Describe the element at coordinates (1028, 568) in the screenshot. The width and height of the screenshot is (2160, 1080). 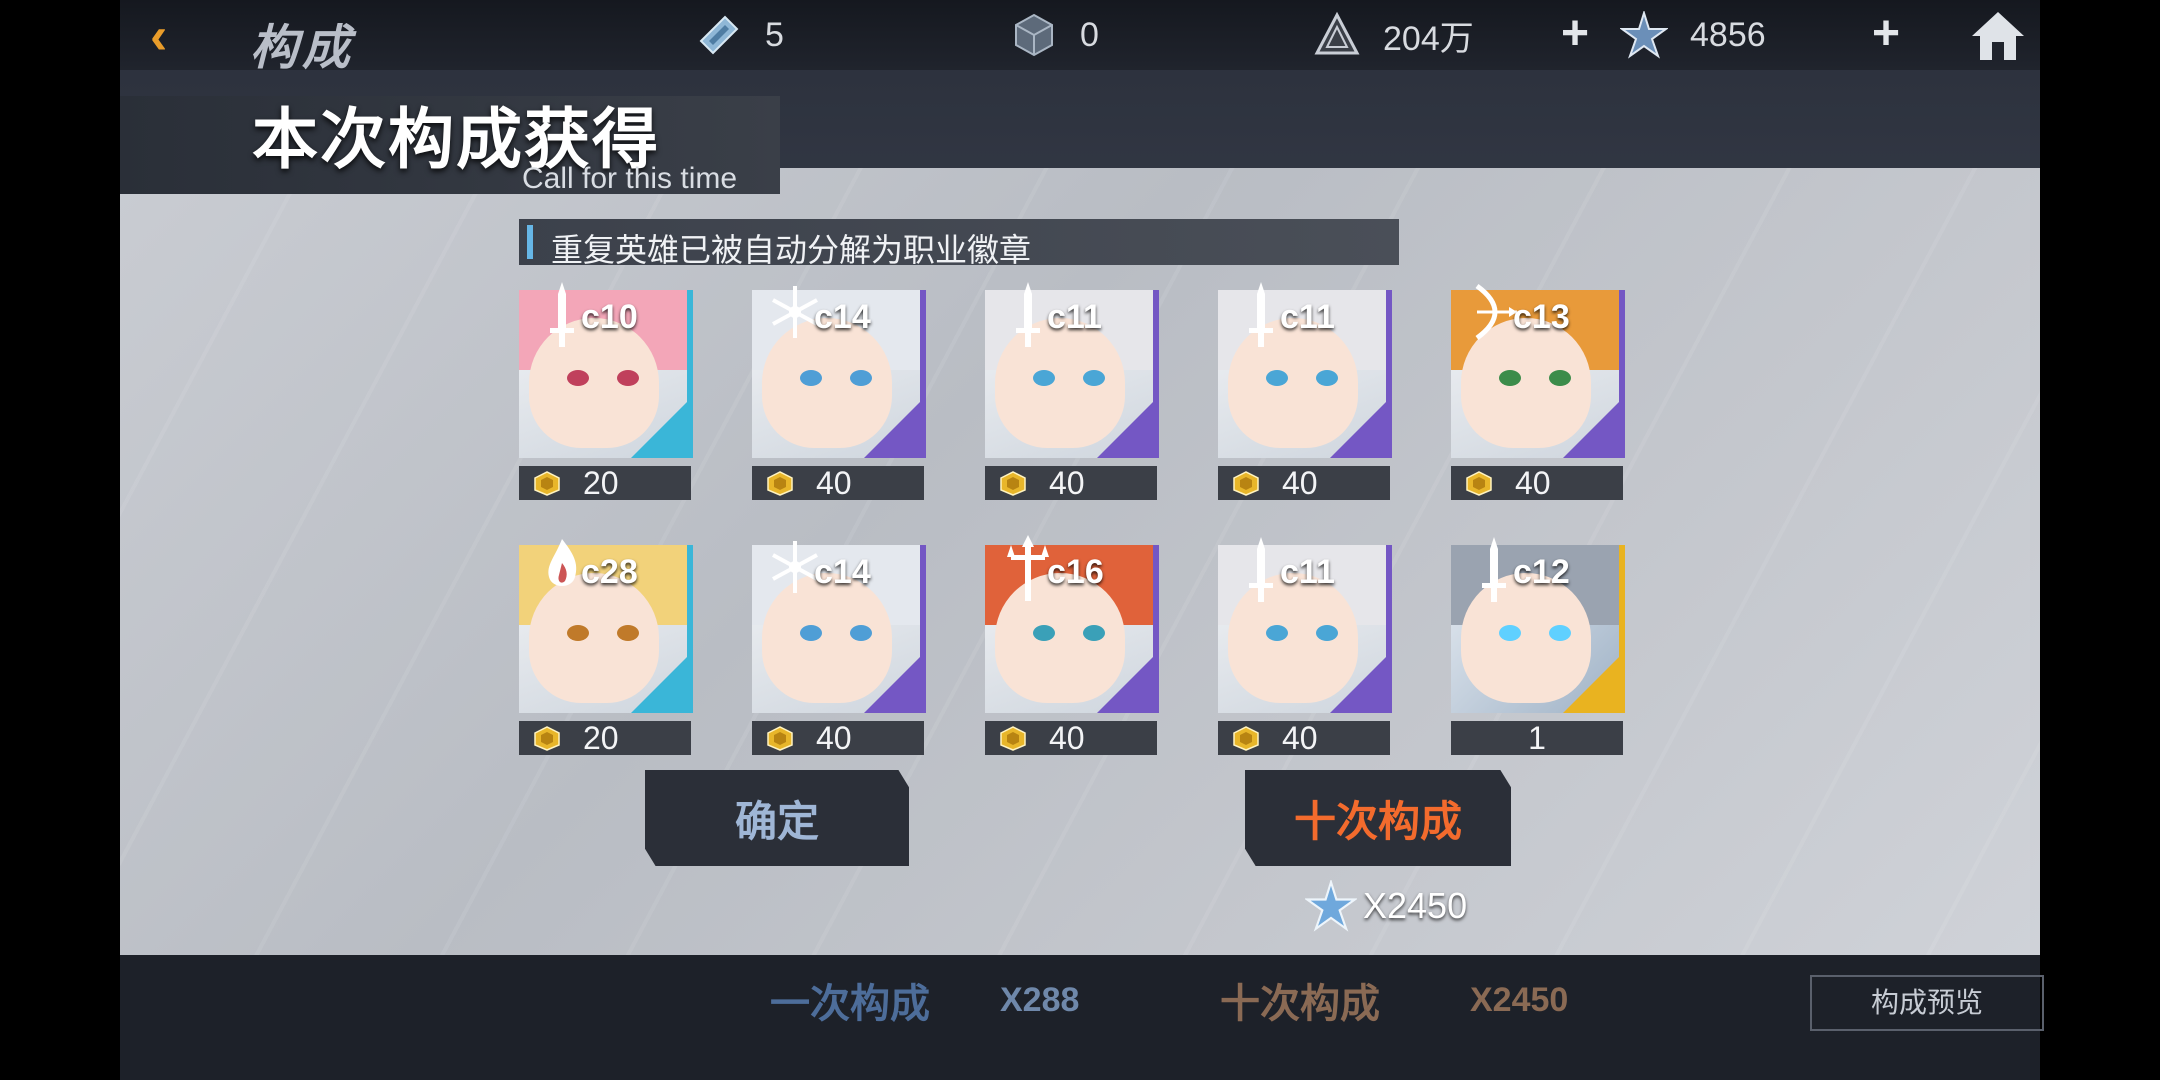
I see `trident-icon` at that location.